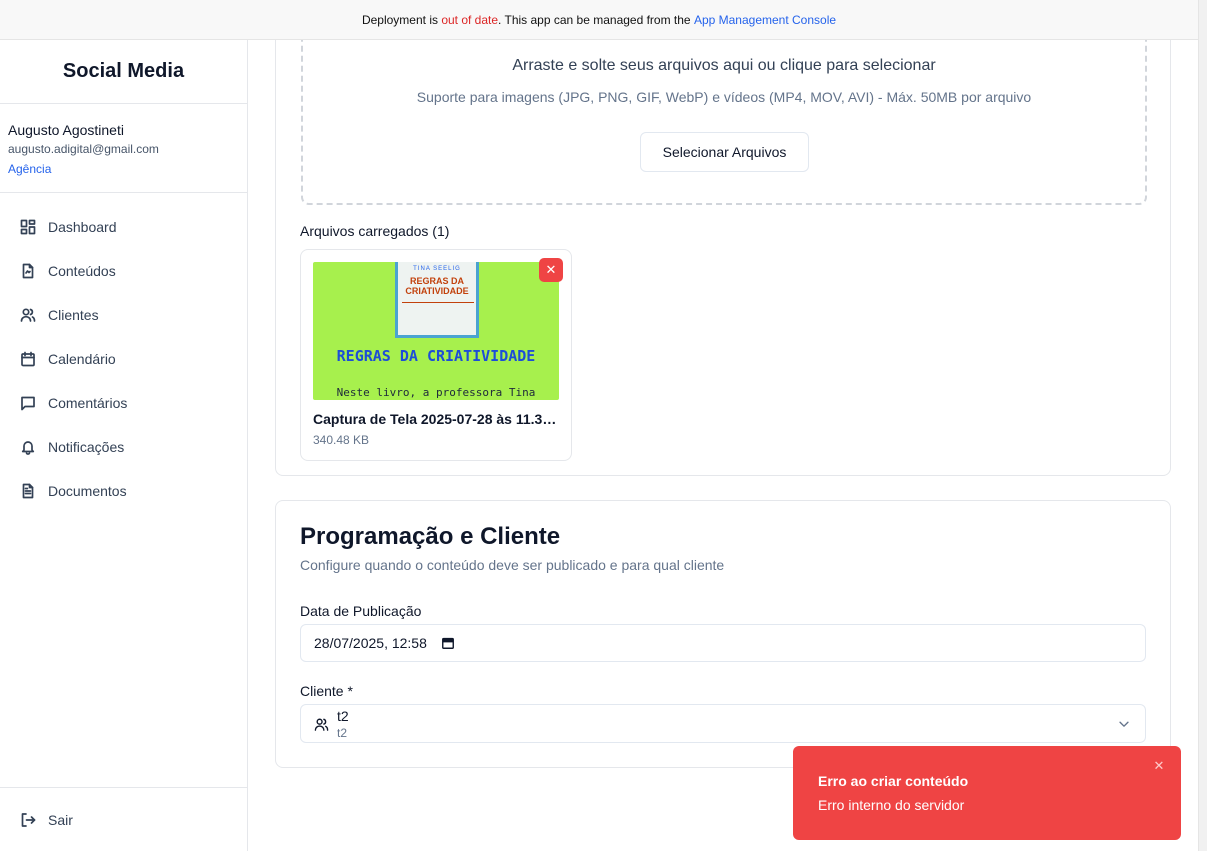  Describe the element at coordinates (28, 271) in the screenshot. I see `file-content-icon` at that location.